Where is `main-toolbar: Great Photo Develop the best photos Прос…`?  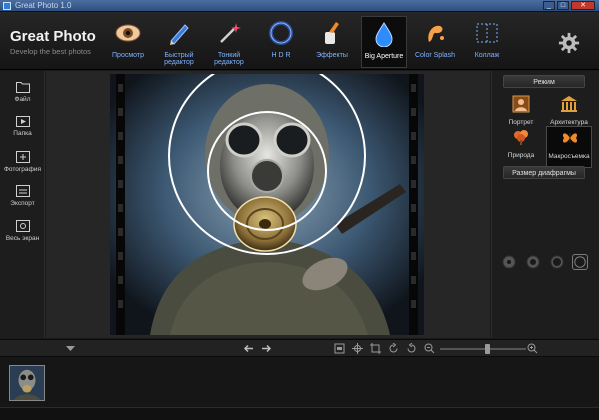 main-toolbar: Great Photo Develop the best photos Прос… is located at coordinates (299, 41).